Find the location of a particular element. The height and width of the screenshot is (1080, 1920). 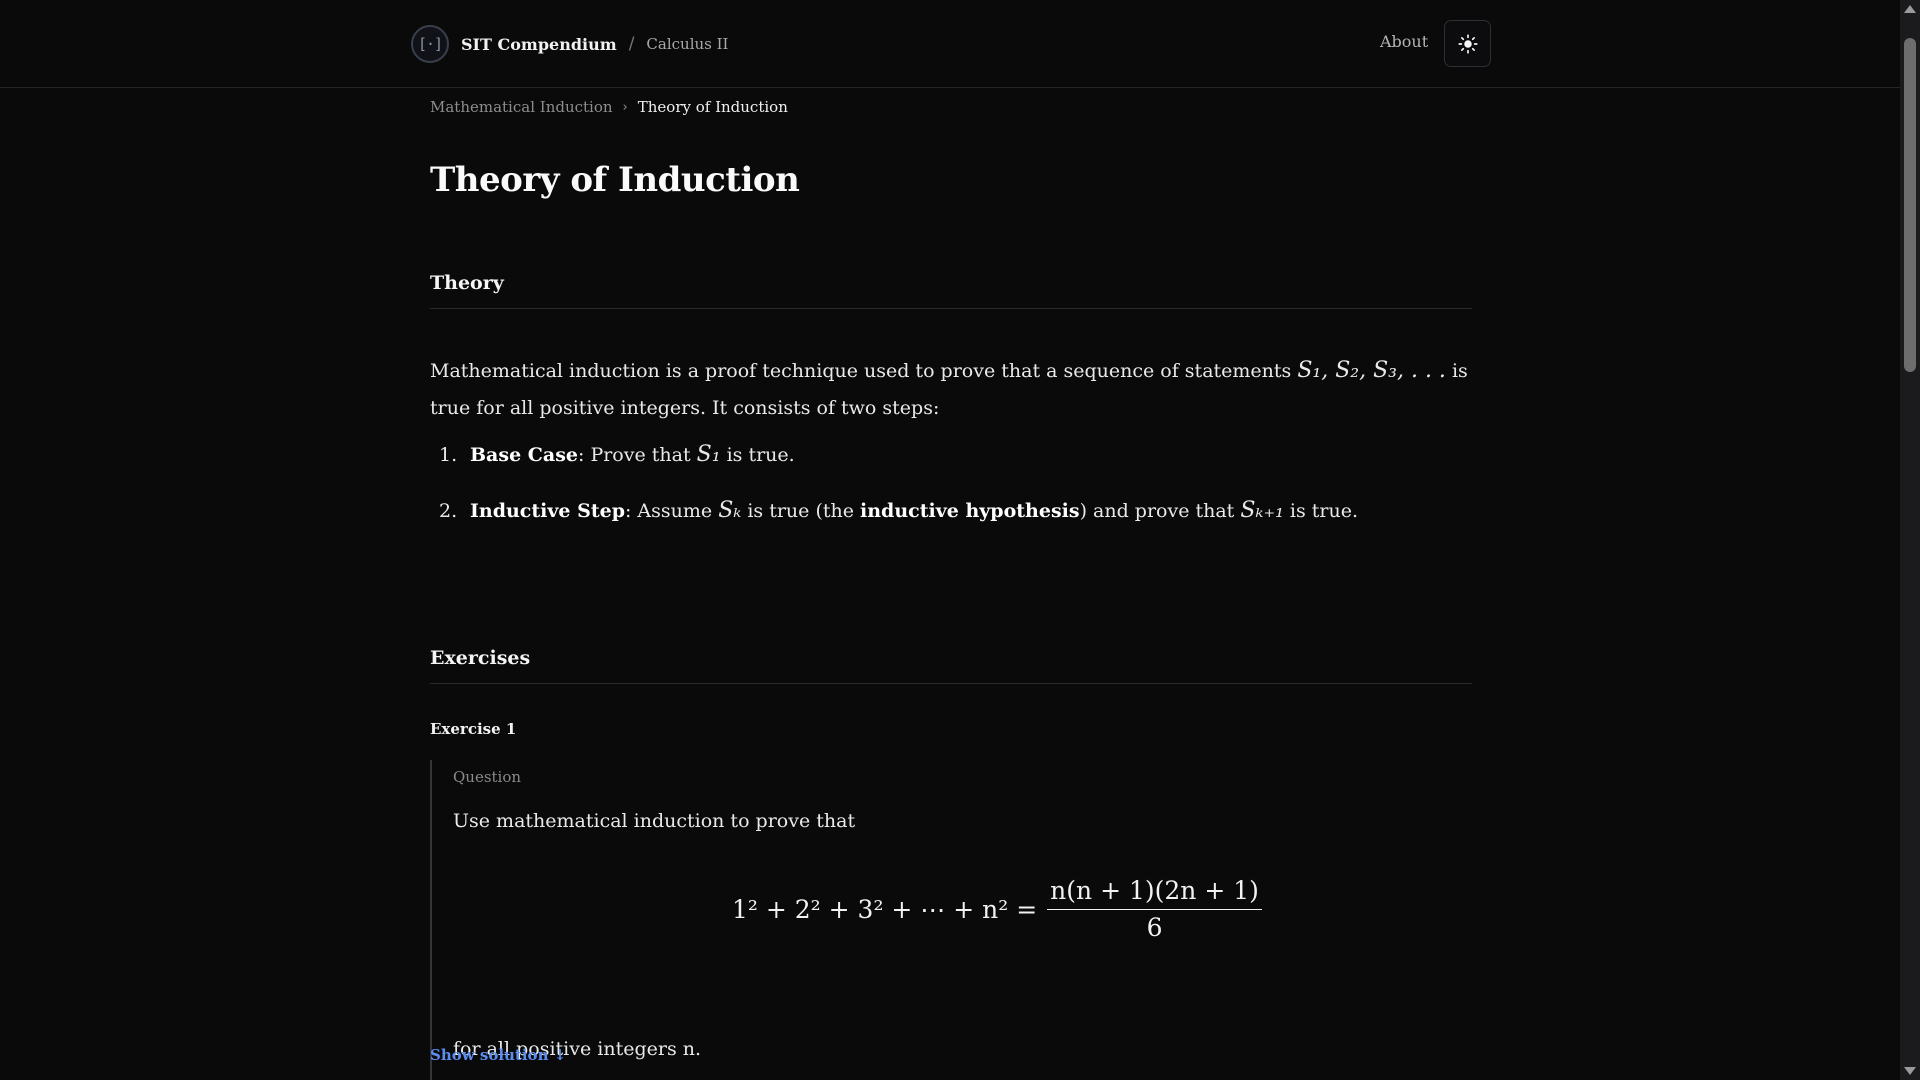

exercise-title: Exercise 1 is located at coordinates (473, 729).